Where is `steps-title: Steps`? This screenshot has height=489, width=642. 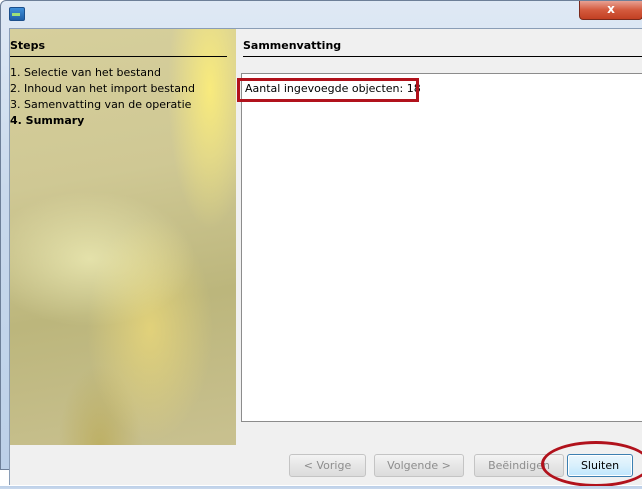
steps-title: Steps is located at coordinates (28, 45).